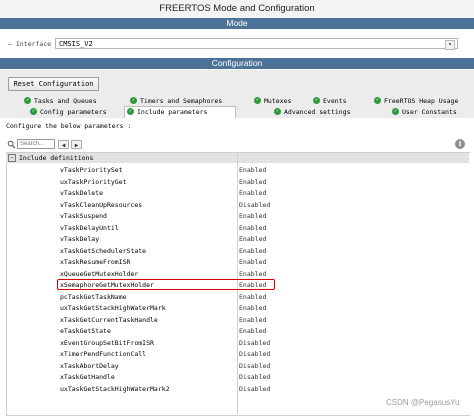 Image resolution: width=474 pixels, height=416 pixels. I want to click on tab-events: ✓ Events, so click(336, 101).